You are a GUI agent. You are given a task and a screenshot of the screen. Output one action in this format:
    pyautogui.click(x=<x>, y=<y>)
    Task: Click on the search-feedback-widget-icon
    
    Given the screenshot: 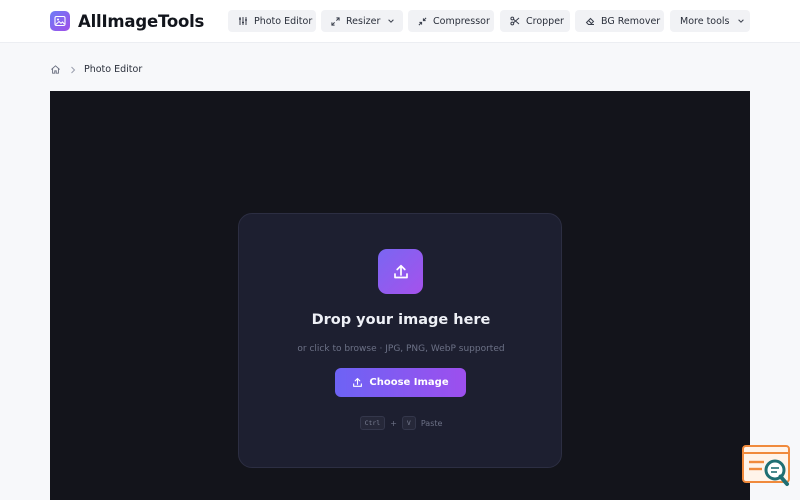 What is the action you would take?
    pyautogui.click(x=766, y=466)
    